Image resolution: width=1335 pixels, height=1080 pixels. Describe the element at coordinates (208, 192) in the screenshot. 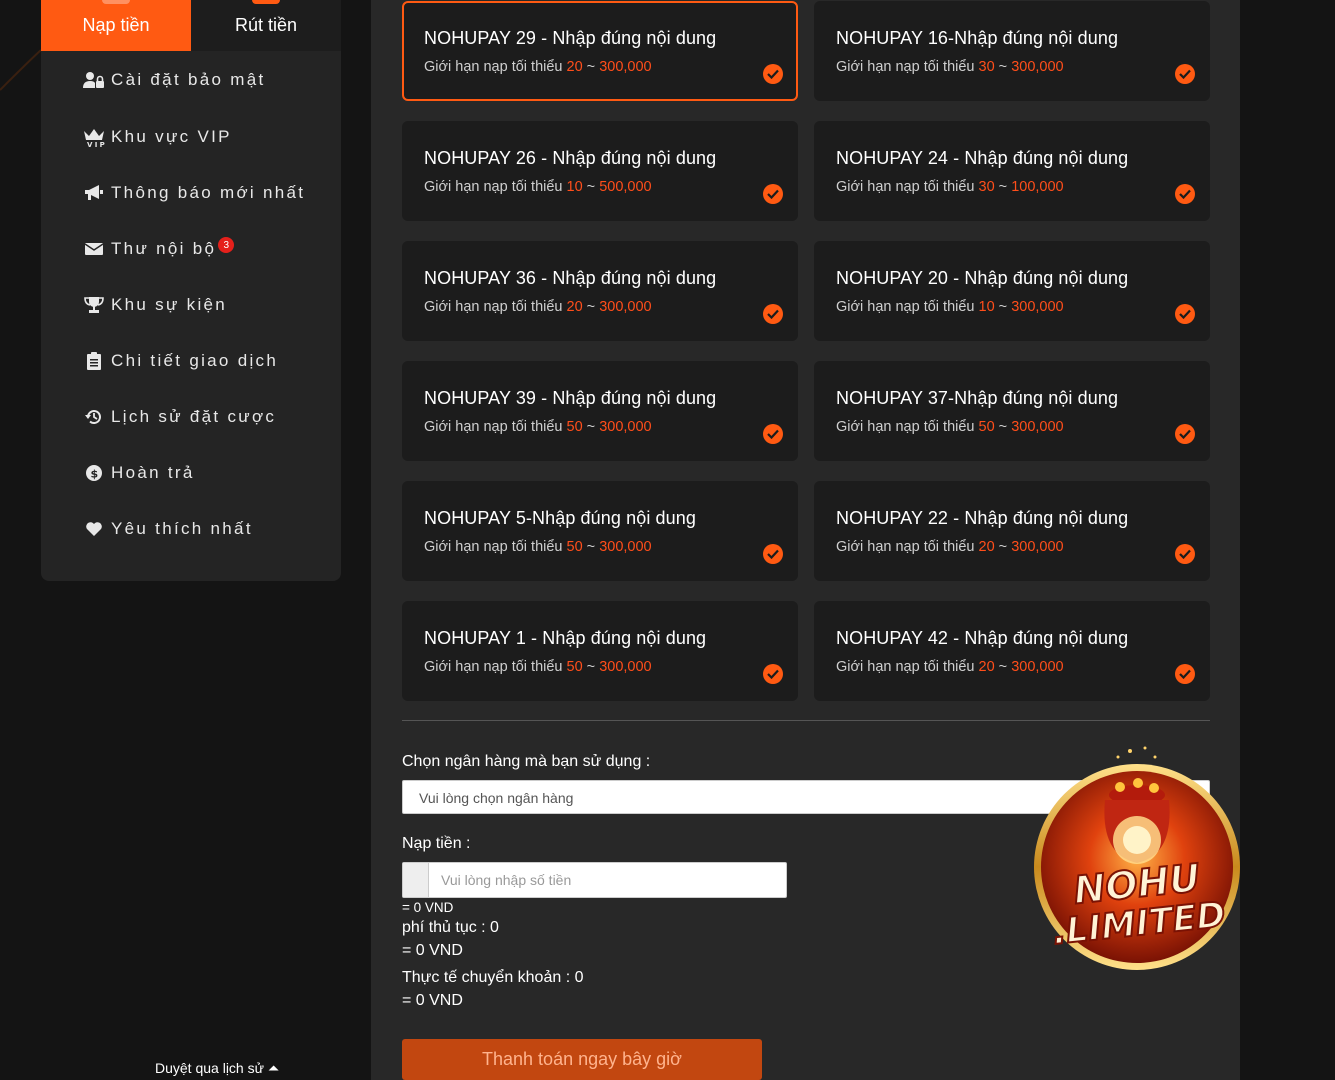

I see `sidebar-item-label: Thông báo mới nhất` at that location.